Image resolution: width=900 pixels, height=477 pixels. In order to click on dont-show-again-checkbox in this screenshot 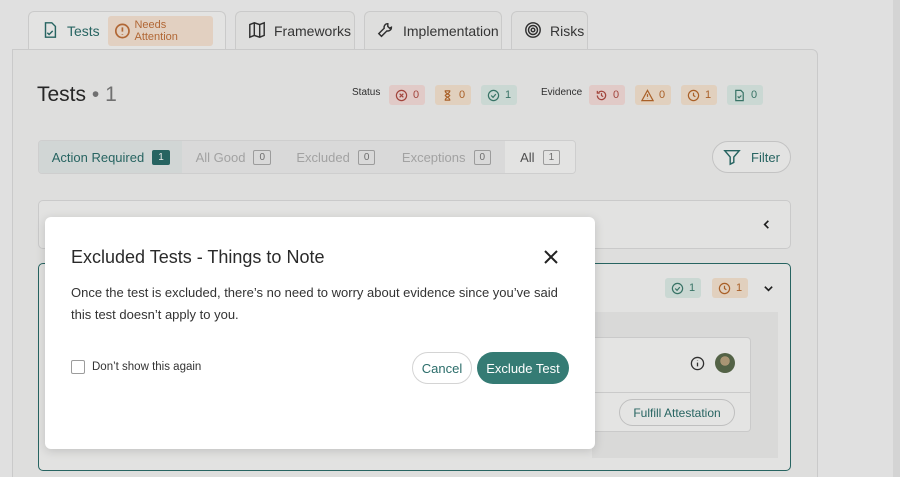, I will do `click(78, 367)`.